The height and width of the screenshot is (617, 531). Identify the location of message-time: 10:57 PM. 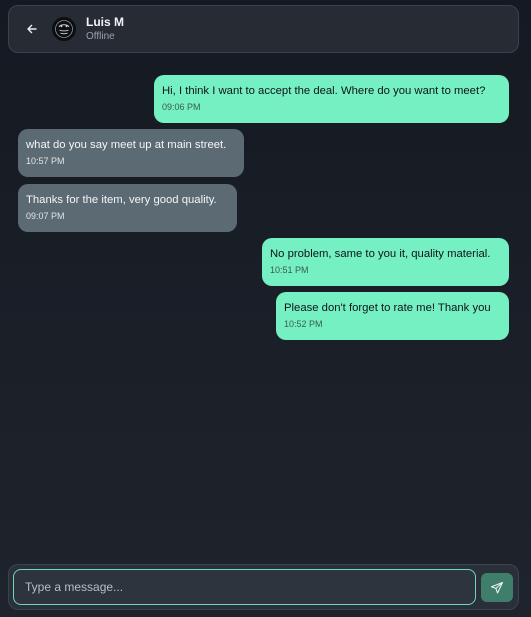
(45, 161).